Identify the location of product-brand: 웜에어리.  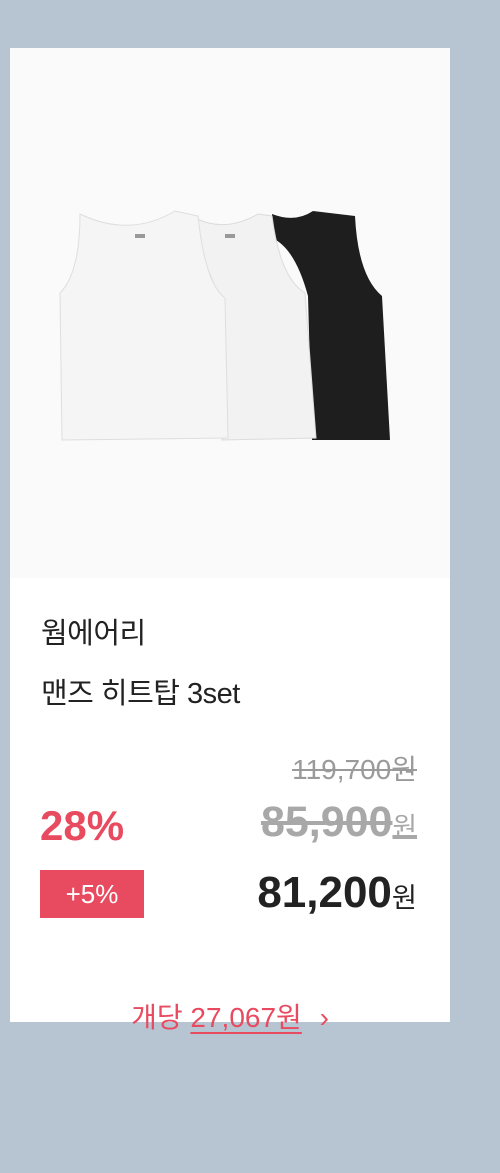
(93, 631).